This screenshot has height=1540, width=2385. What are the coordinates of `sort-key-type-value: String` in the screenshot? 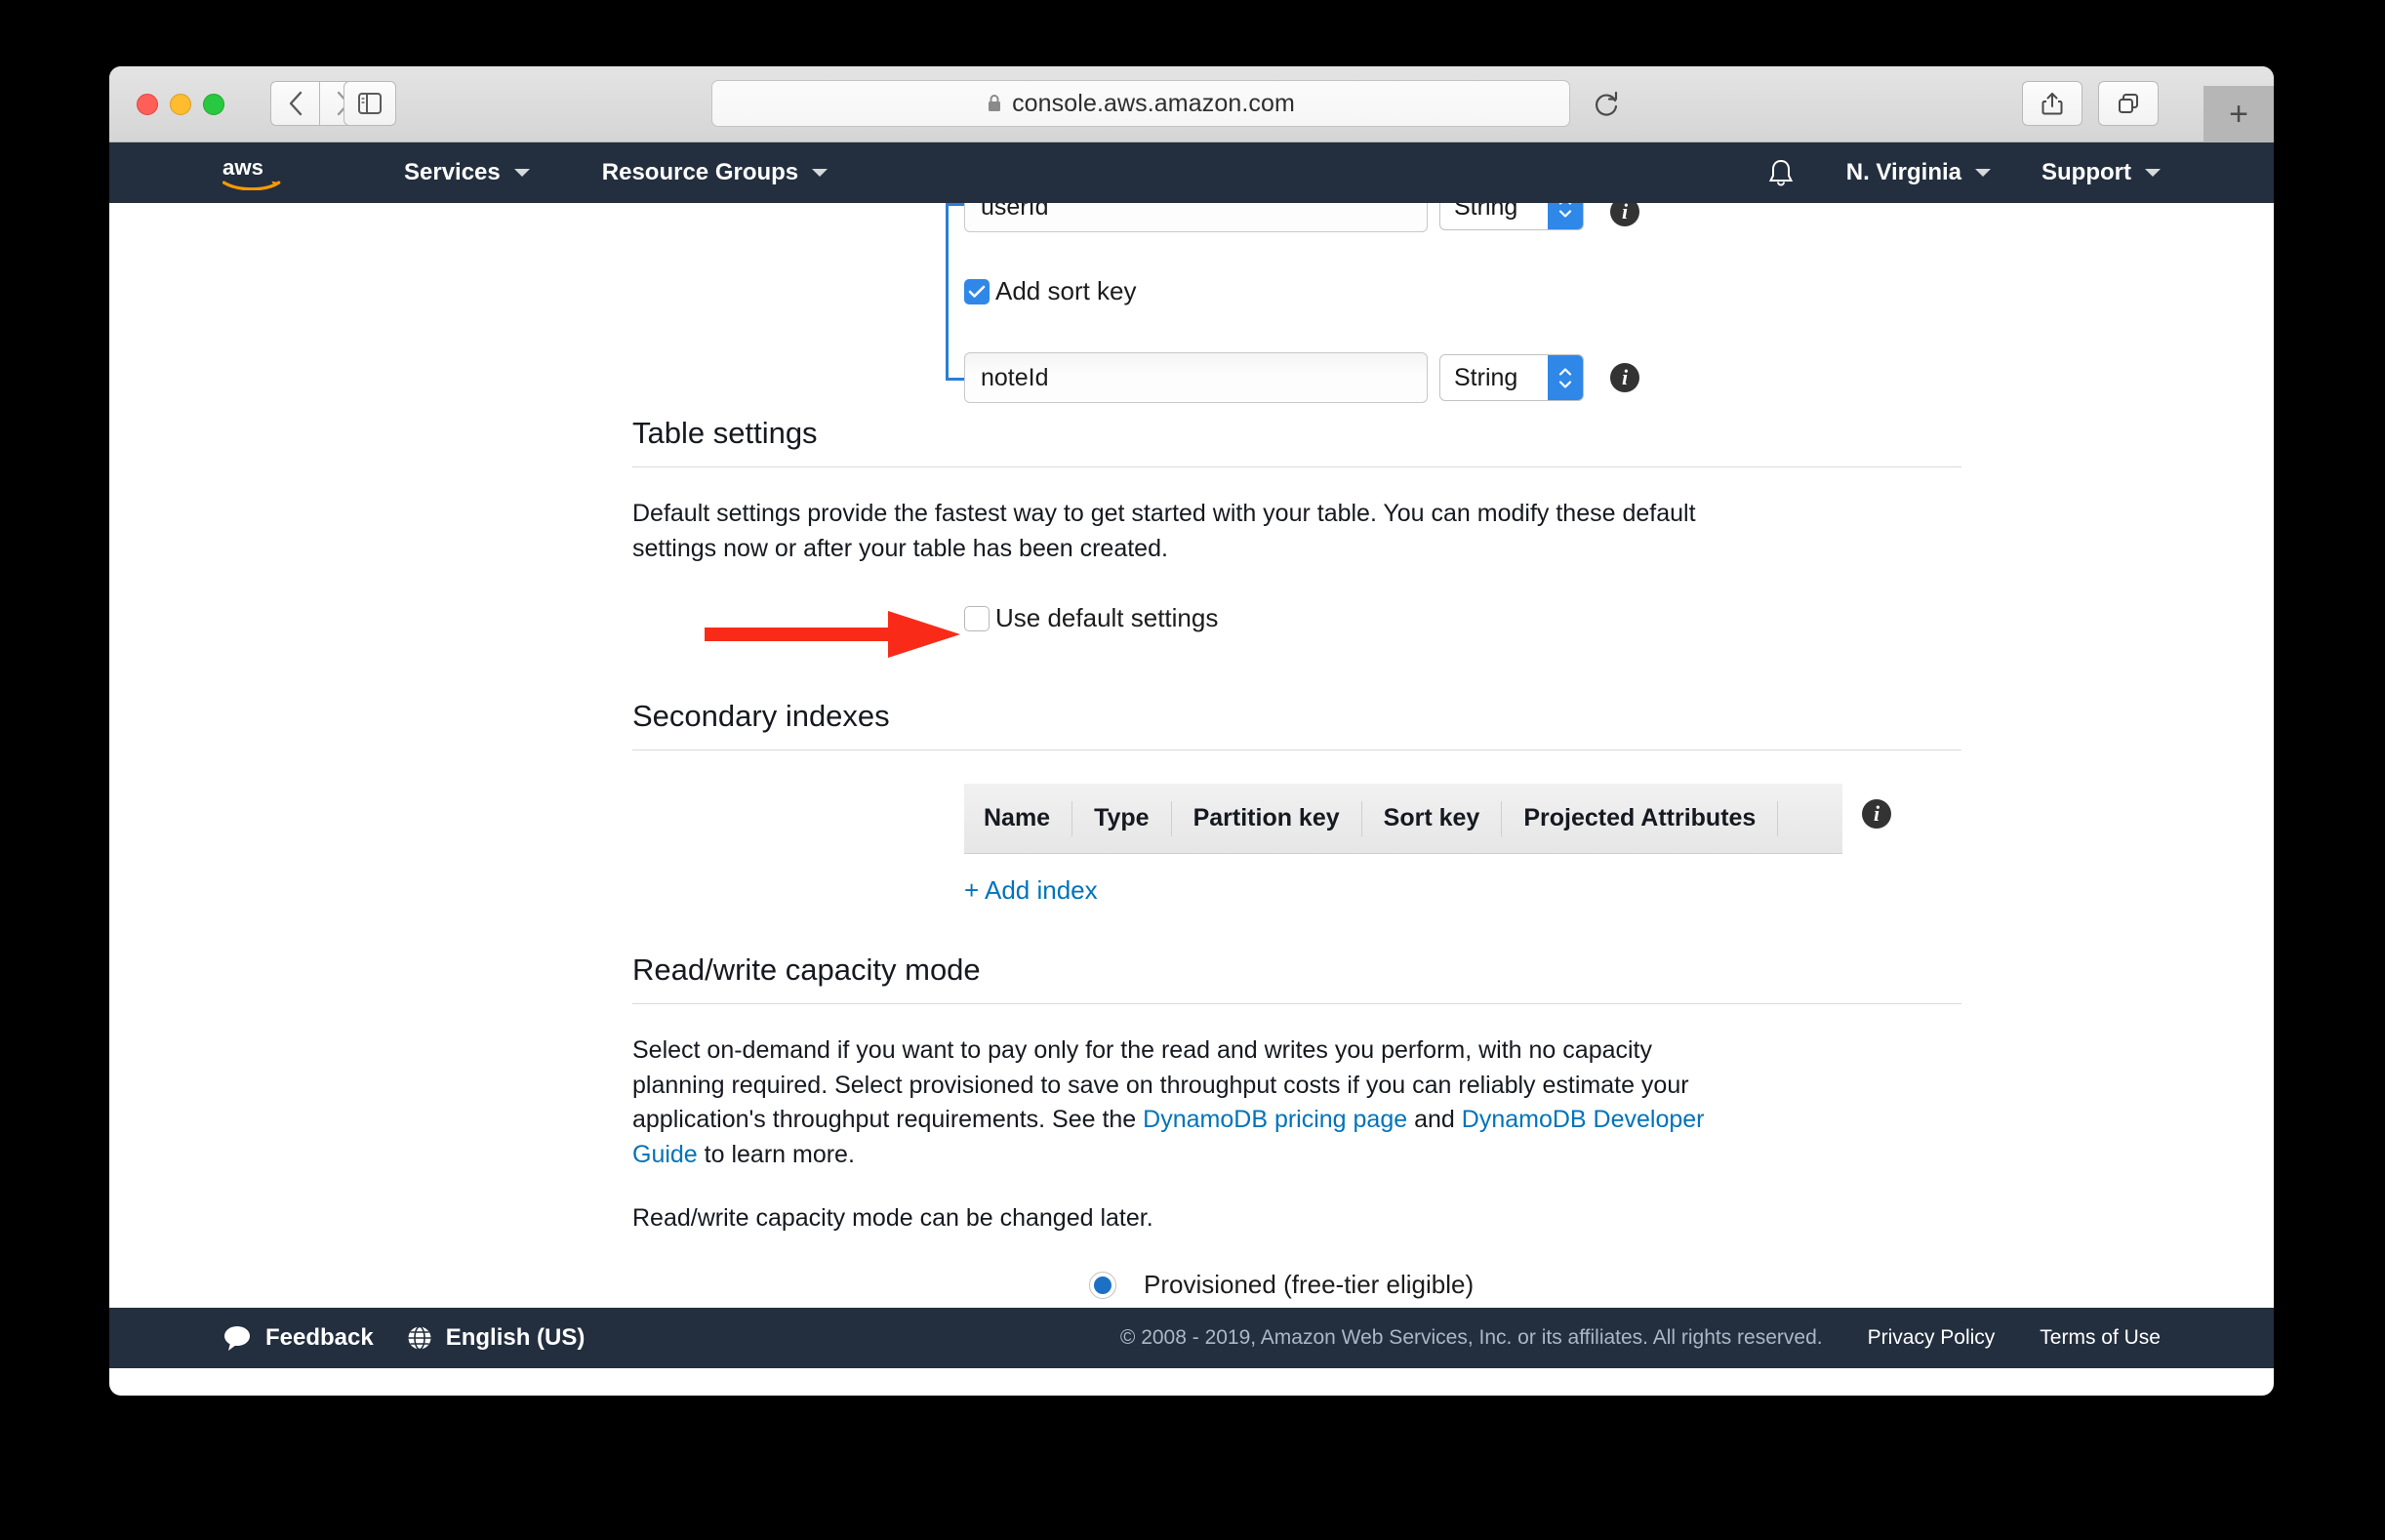 It's located at (1486, 377).